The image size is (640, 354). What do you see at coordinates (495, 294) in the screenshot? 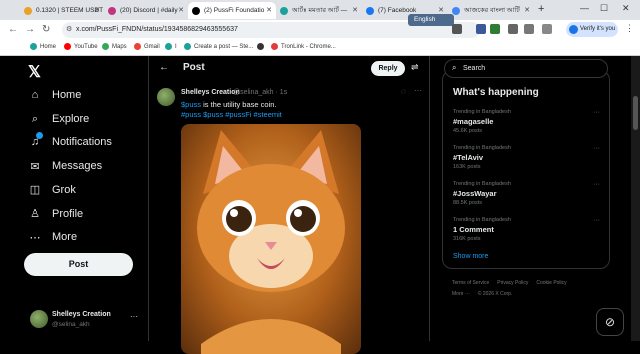
I see `footer-link: © 2026 X Corp.` at bounding box center [495, 294].